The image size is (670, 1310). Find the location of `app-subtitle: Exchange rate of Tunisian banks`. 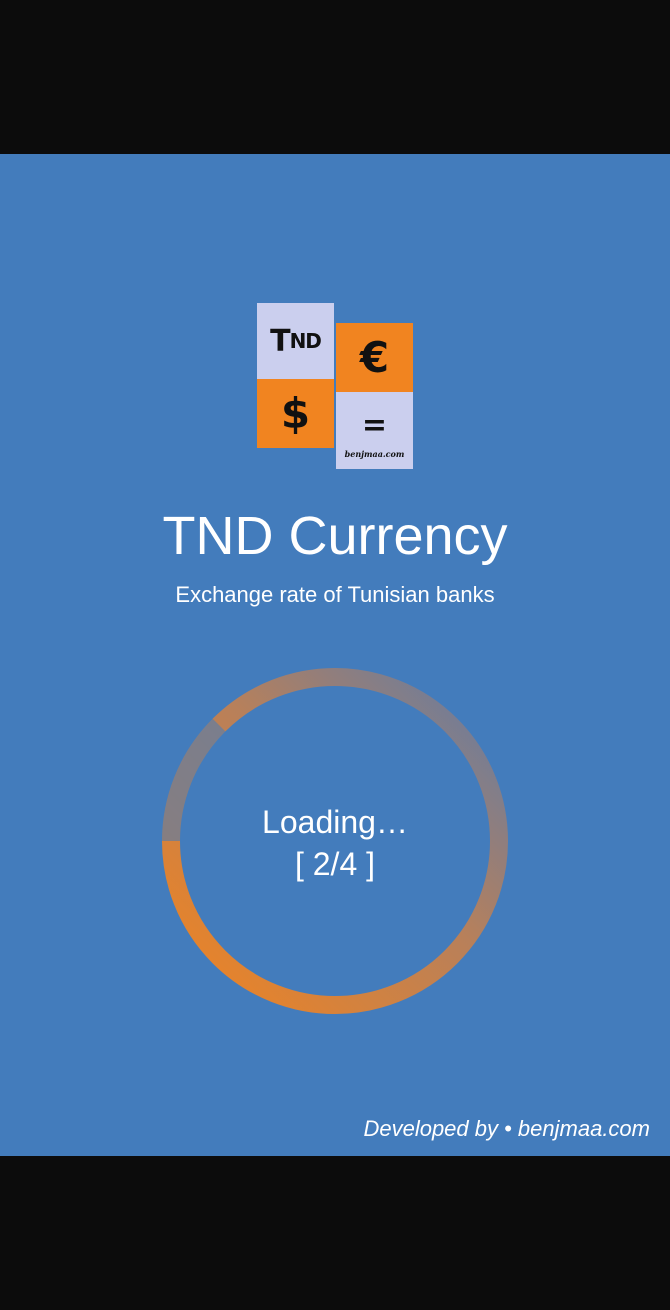

app-subtitle: Exchange rate of Tunisian banks is located at coordinates (335, 594).